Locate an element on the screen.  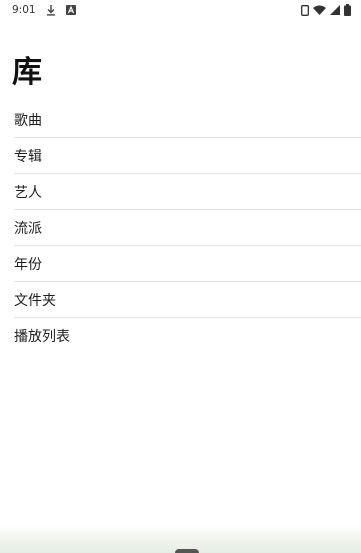
status-left: 9:01 is located at coordinates (44, 10).